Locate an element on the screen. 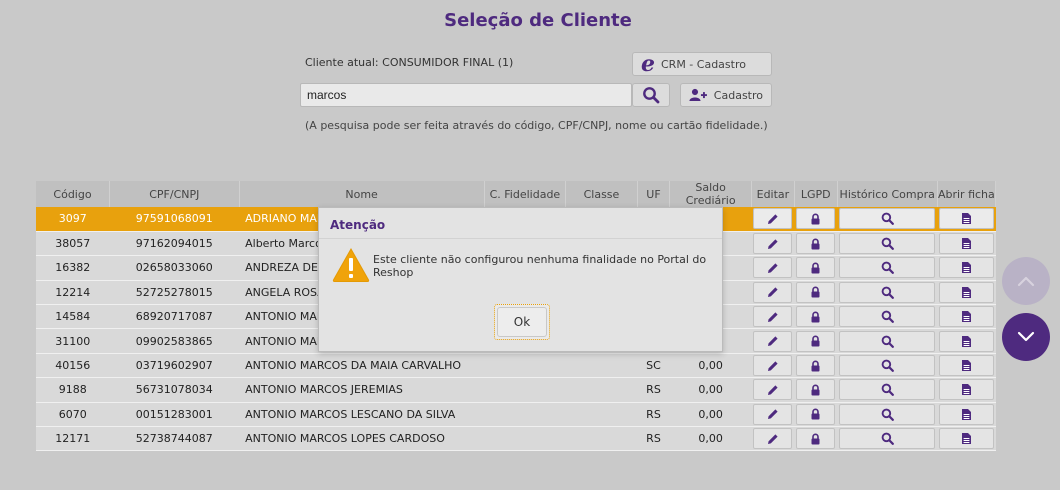 The height and width of the screenshot is (490, 1060). document-icon is located at coordinates (966, 219).